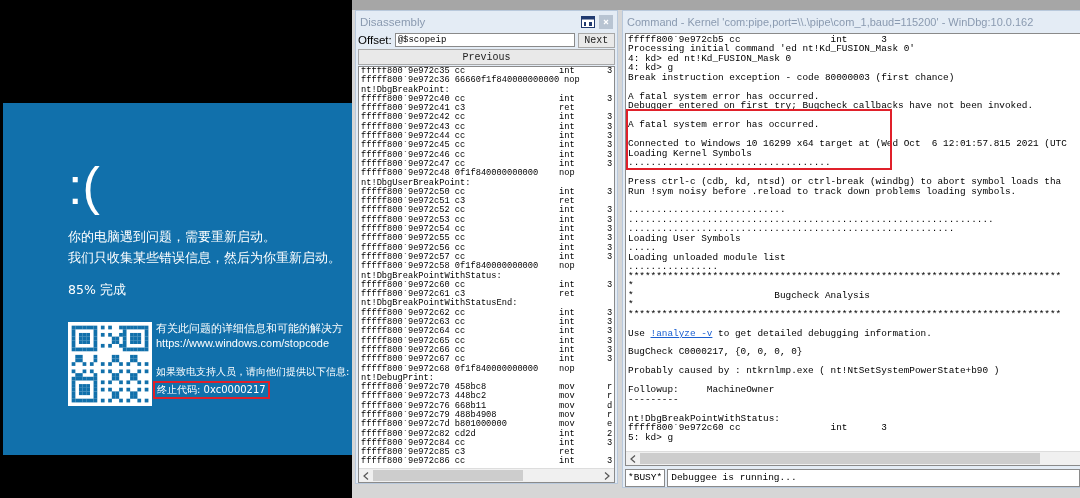  I want to click on output-line: 4: kd> g, so click(650, 68).